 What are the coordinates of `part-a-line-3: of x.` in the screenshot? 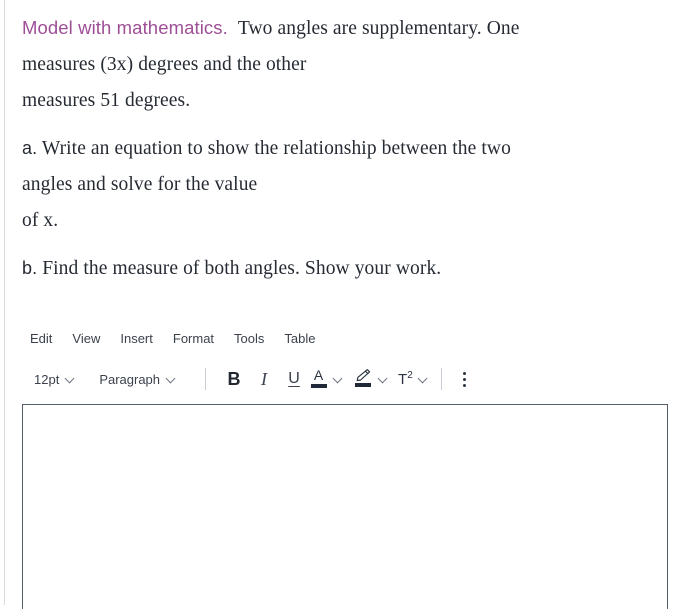 It's located at (40, 220).